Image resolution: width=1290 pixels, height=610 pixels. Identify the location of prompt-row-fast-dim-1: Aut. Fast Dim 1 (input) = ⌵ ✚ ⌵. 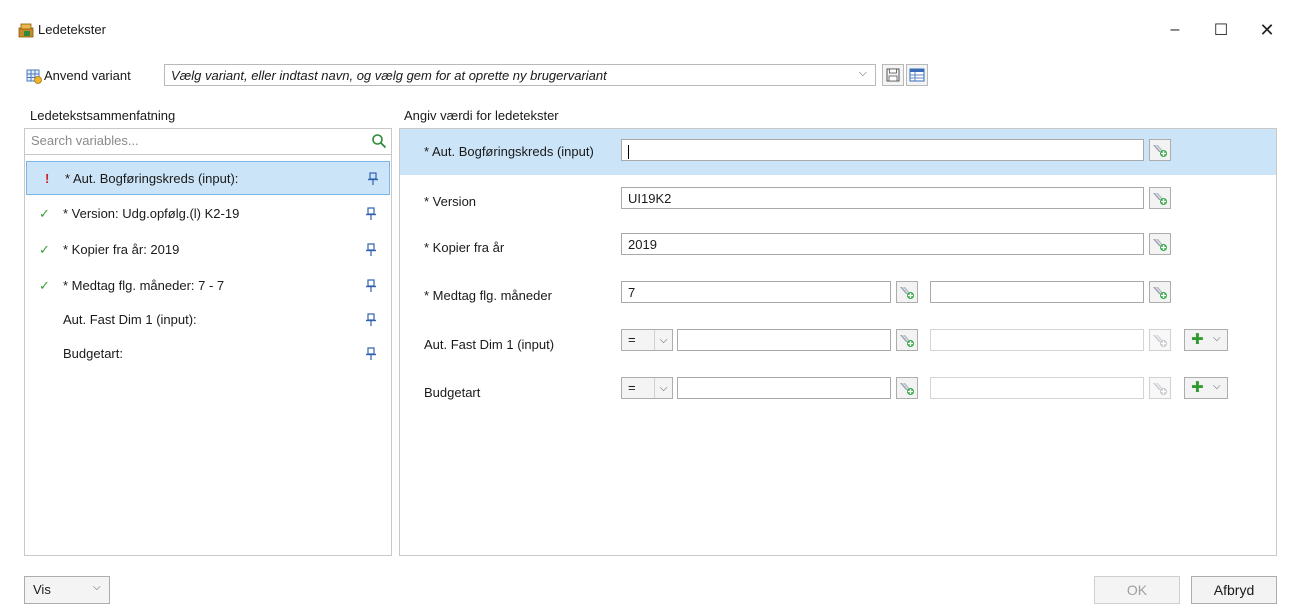
(838, 338).